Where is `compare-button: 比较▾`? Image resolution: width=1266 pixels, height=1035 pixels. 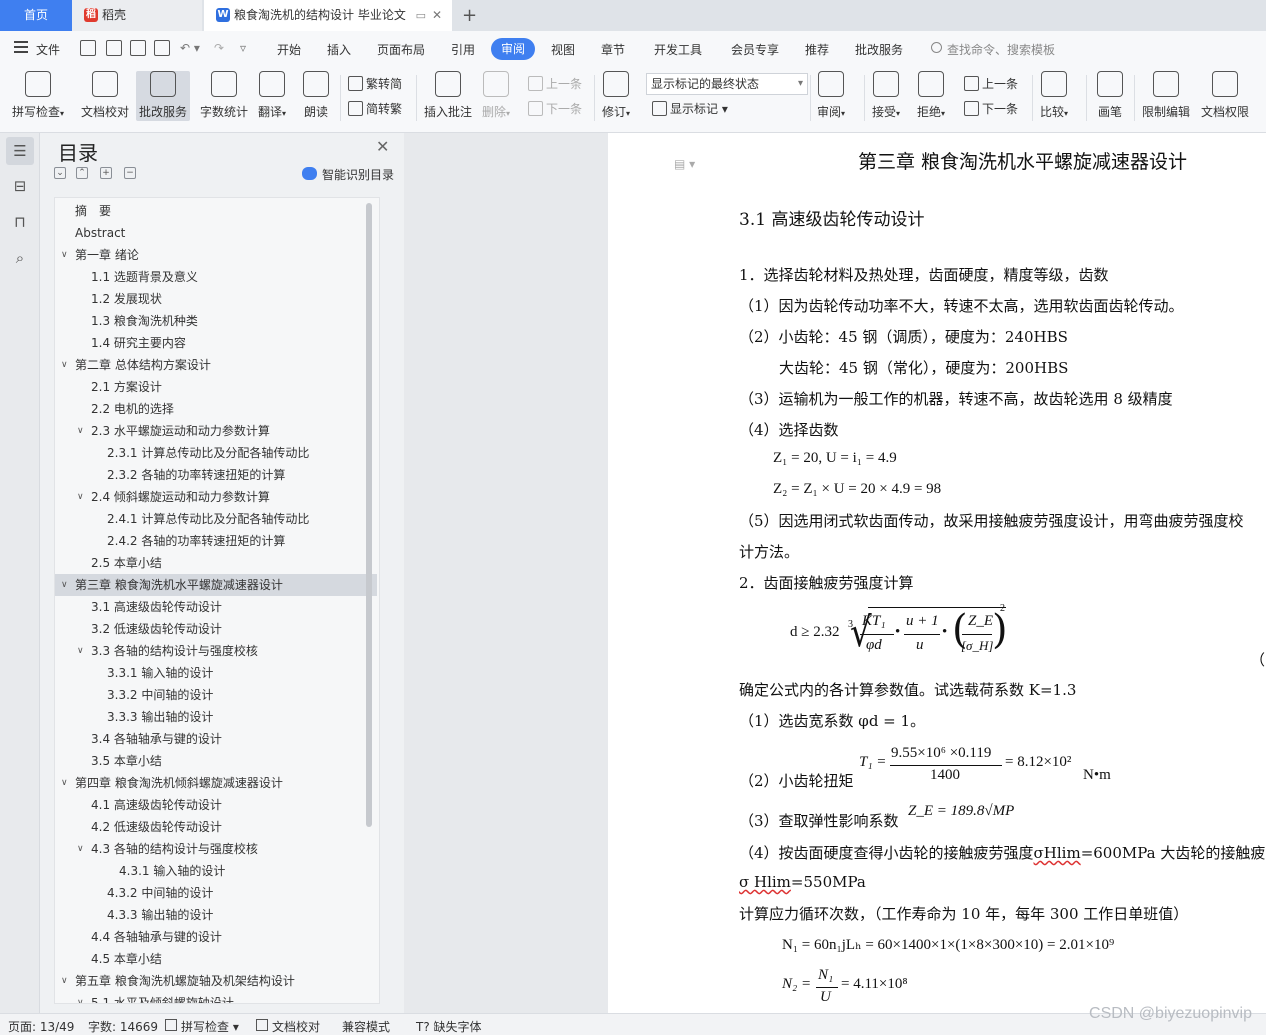
compare-button: 比较▾ is located at coordinates (1054, 95).